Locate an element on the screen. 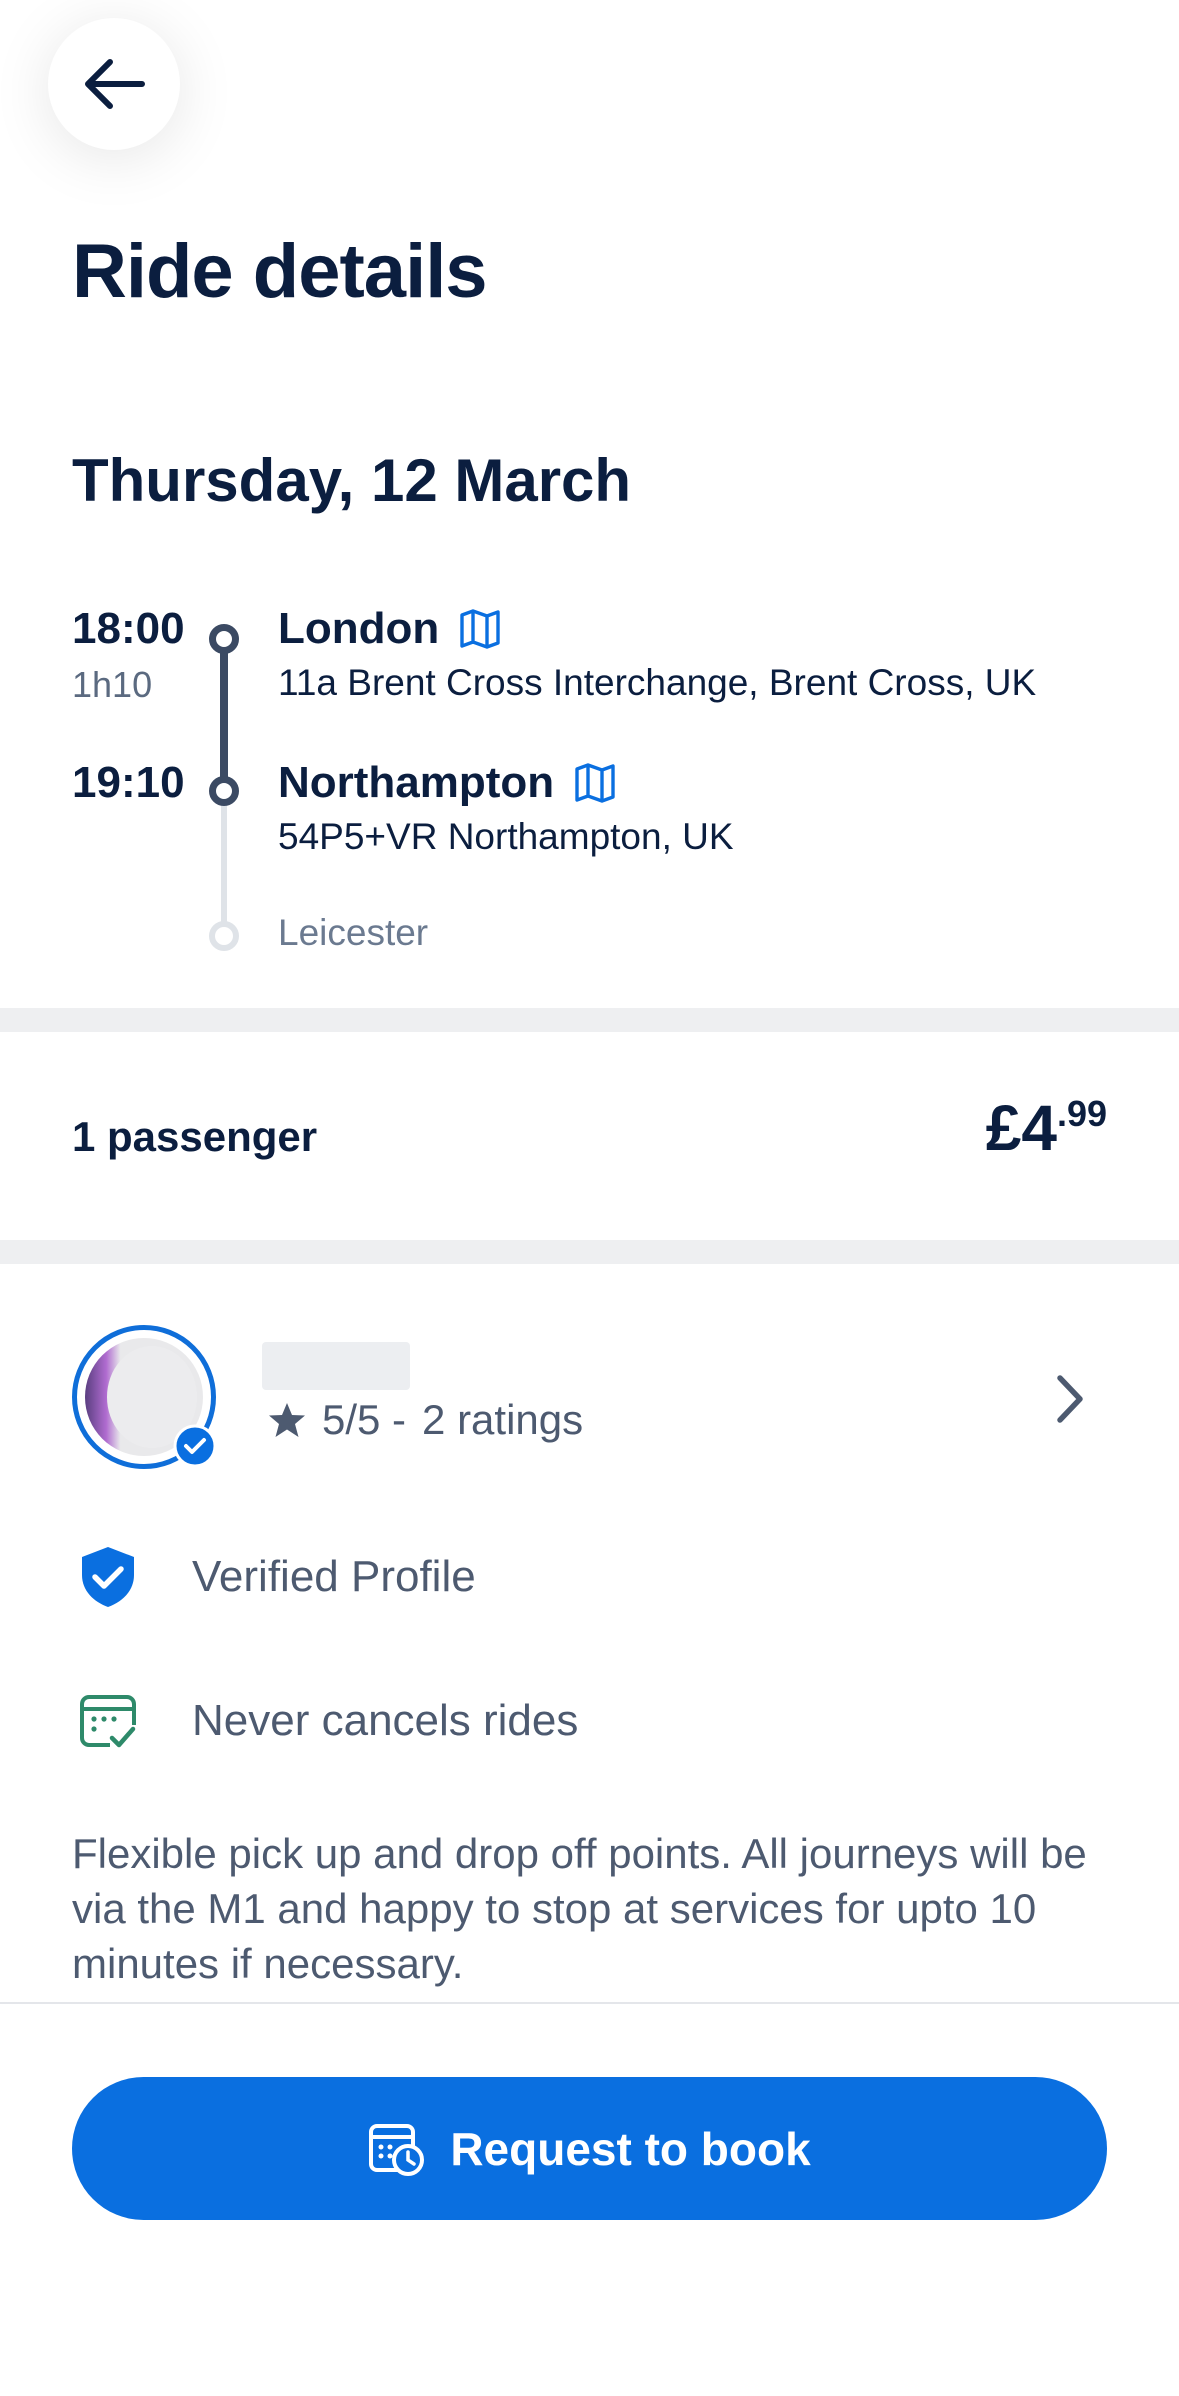 The height and width of the screenshot is (2396, 1179). verified-shield-icon is located at coordinates (108, 1577).